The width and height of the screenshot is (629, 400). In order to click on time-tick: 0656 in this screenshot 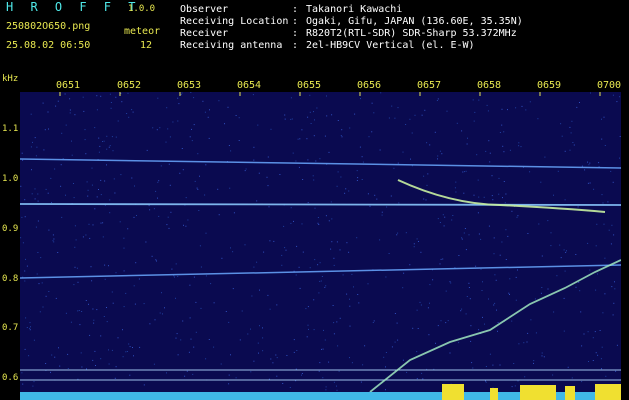, I will do `click(369, 85)`.